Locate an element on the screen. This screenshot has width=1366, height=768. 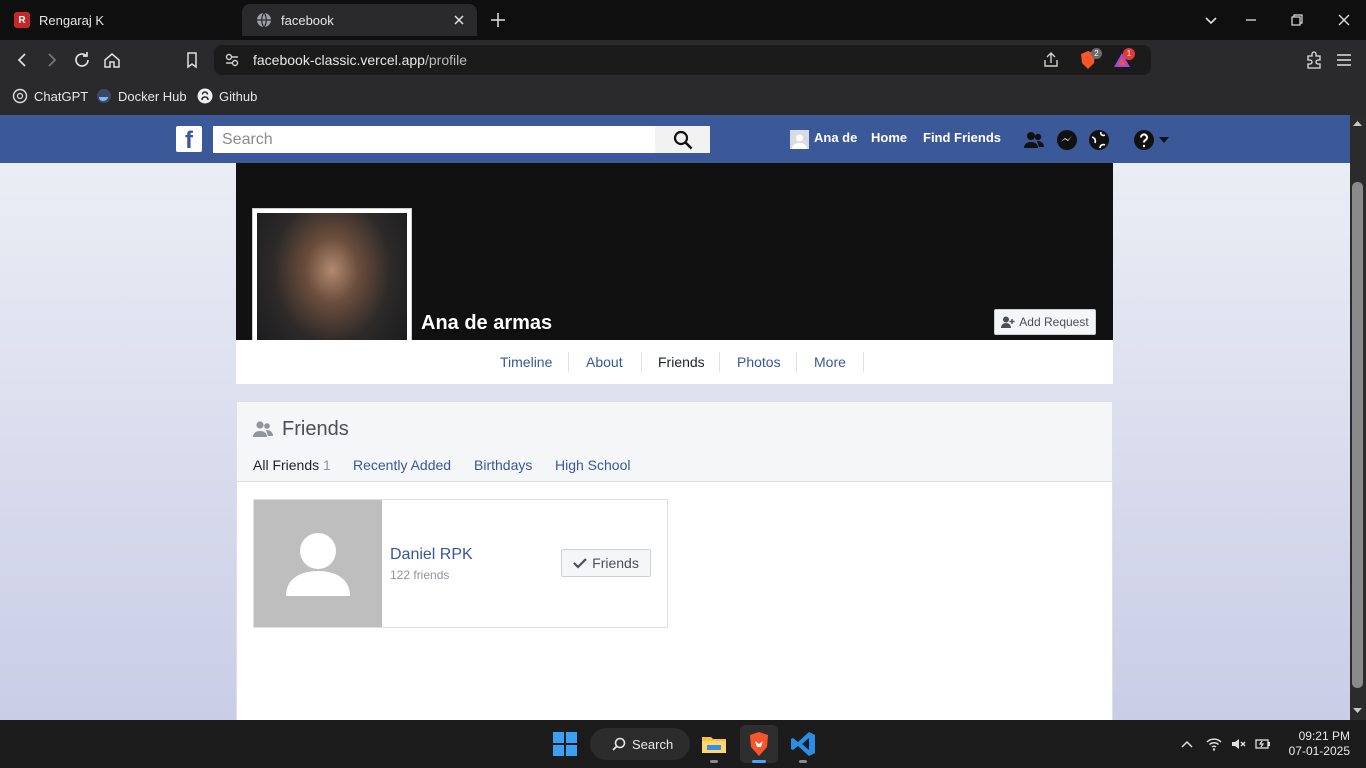
tab-photos: Photos is located at coordinates (759, 362).